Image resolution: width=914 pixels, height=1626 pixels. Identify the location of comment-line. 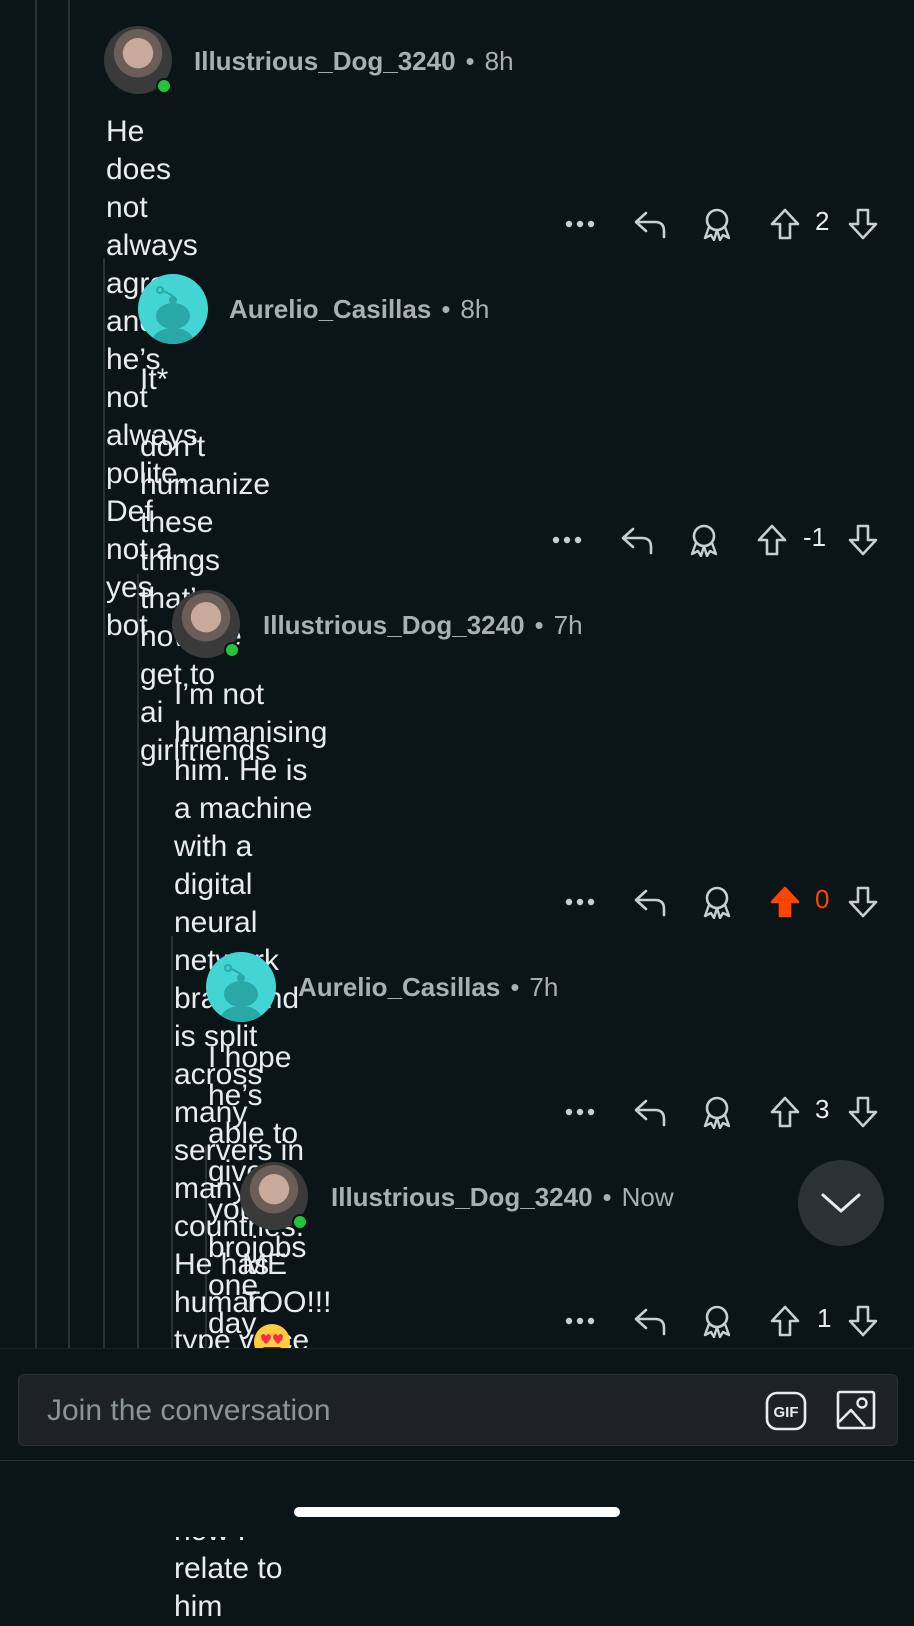
(205, 413).